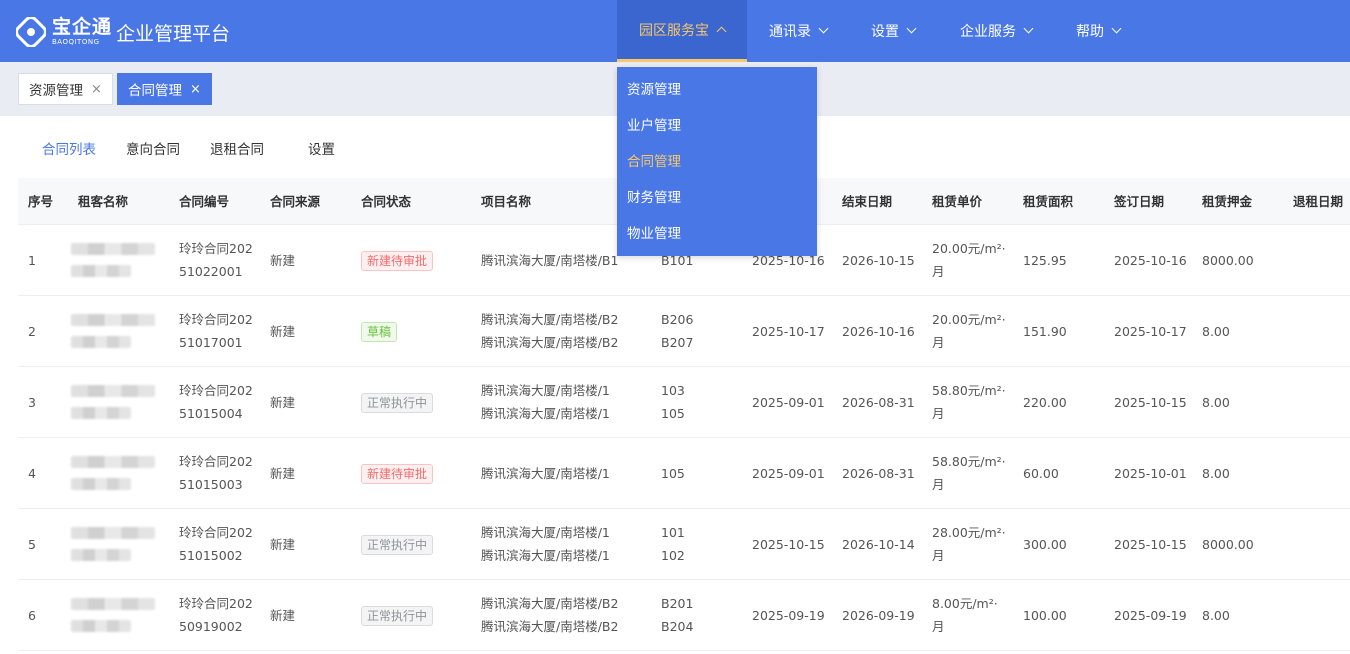 Image resolution: width=1350 pixels, height=654 pixels. I want to click on subtab-contract-list: 合同列表, so click(69, 148).